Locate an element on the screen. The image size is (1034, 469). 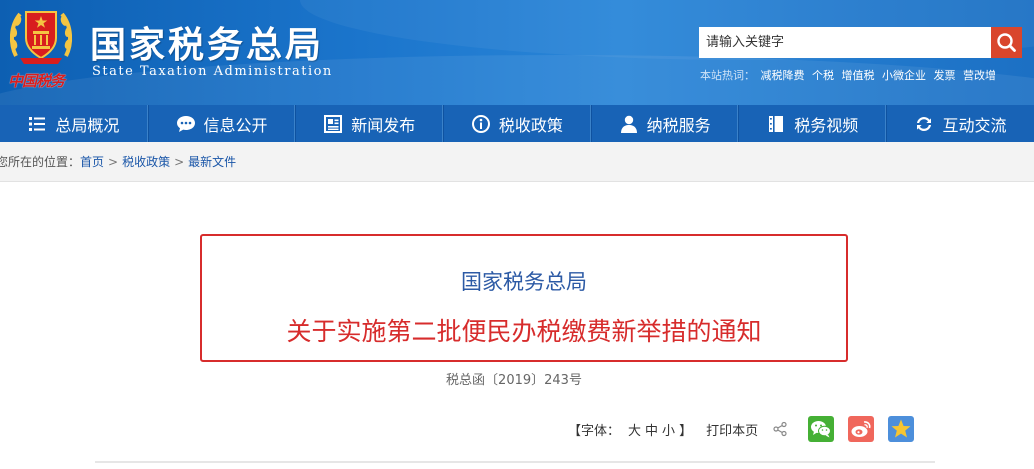
film-icon is located at coordinates (776, 123).